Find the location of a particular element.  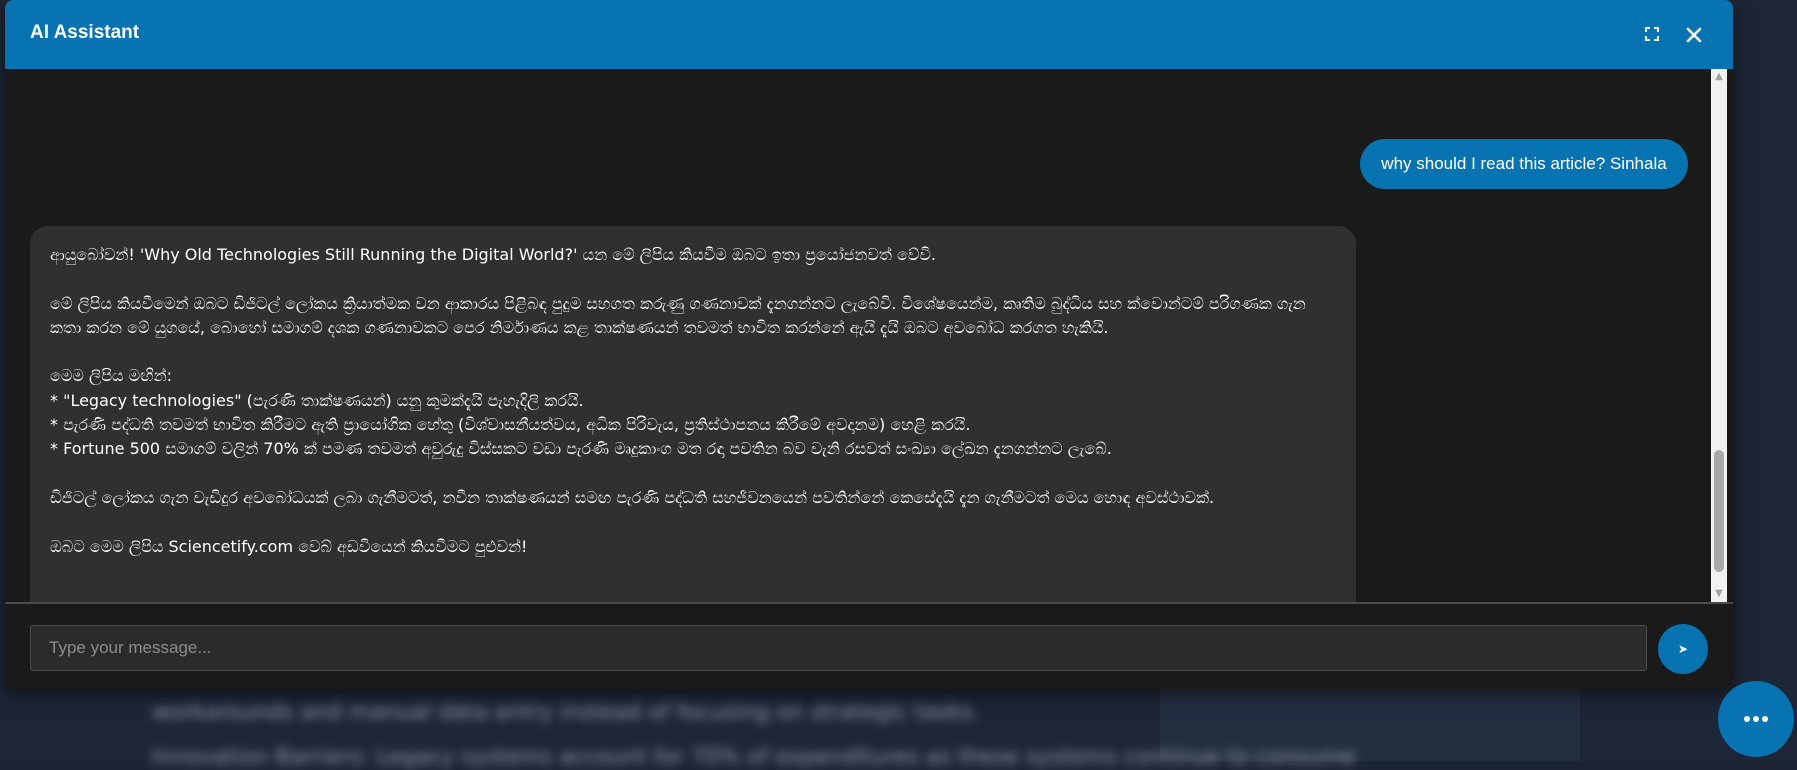

message-input is located at coordinates (838, 648).